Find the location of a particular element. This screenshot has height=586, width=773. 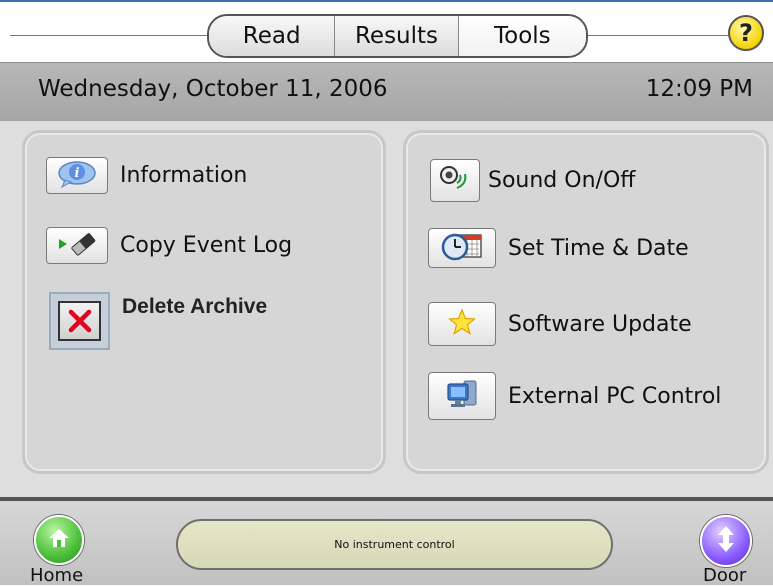

information-item: i Information is located at coordinates (146, 175).